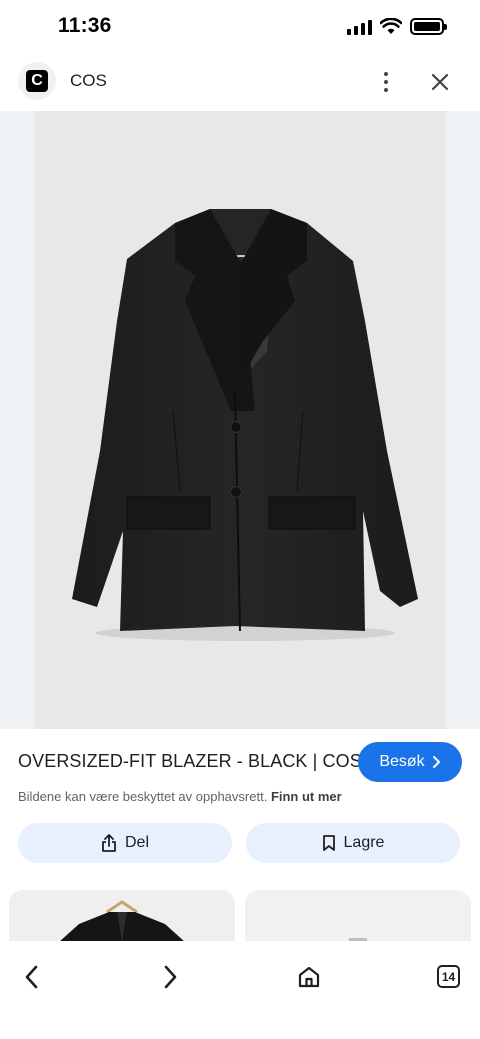 The height and width of the screenshot is (1039, 480). I want to click on back-icon, so click(32, 977).